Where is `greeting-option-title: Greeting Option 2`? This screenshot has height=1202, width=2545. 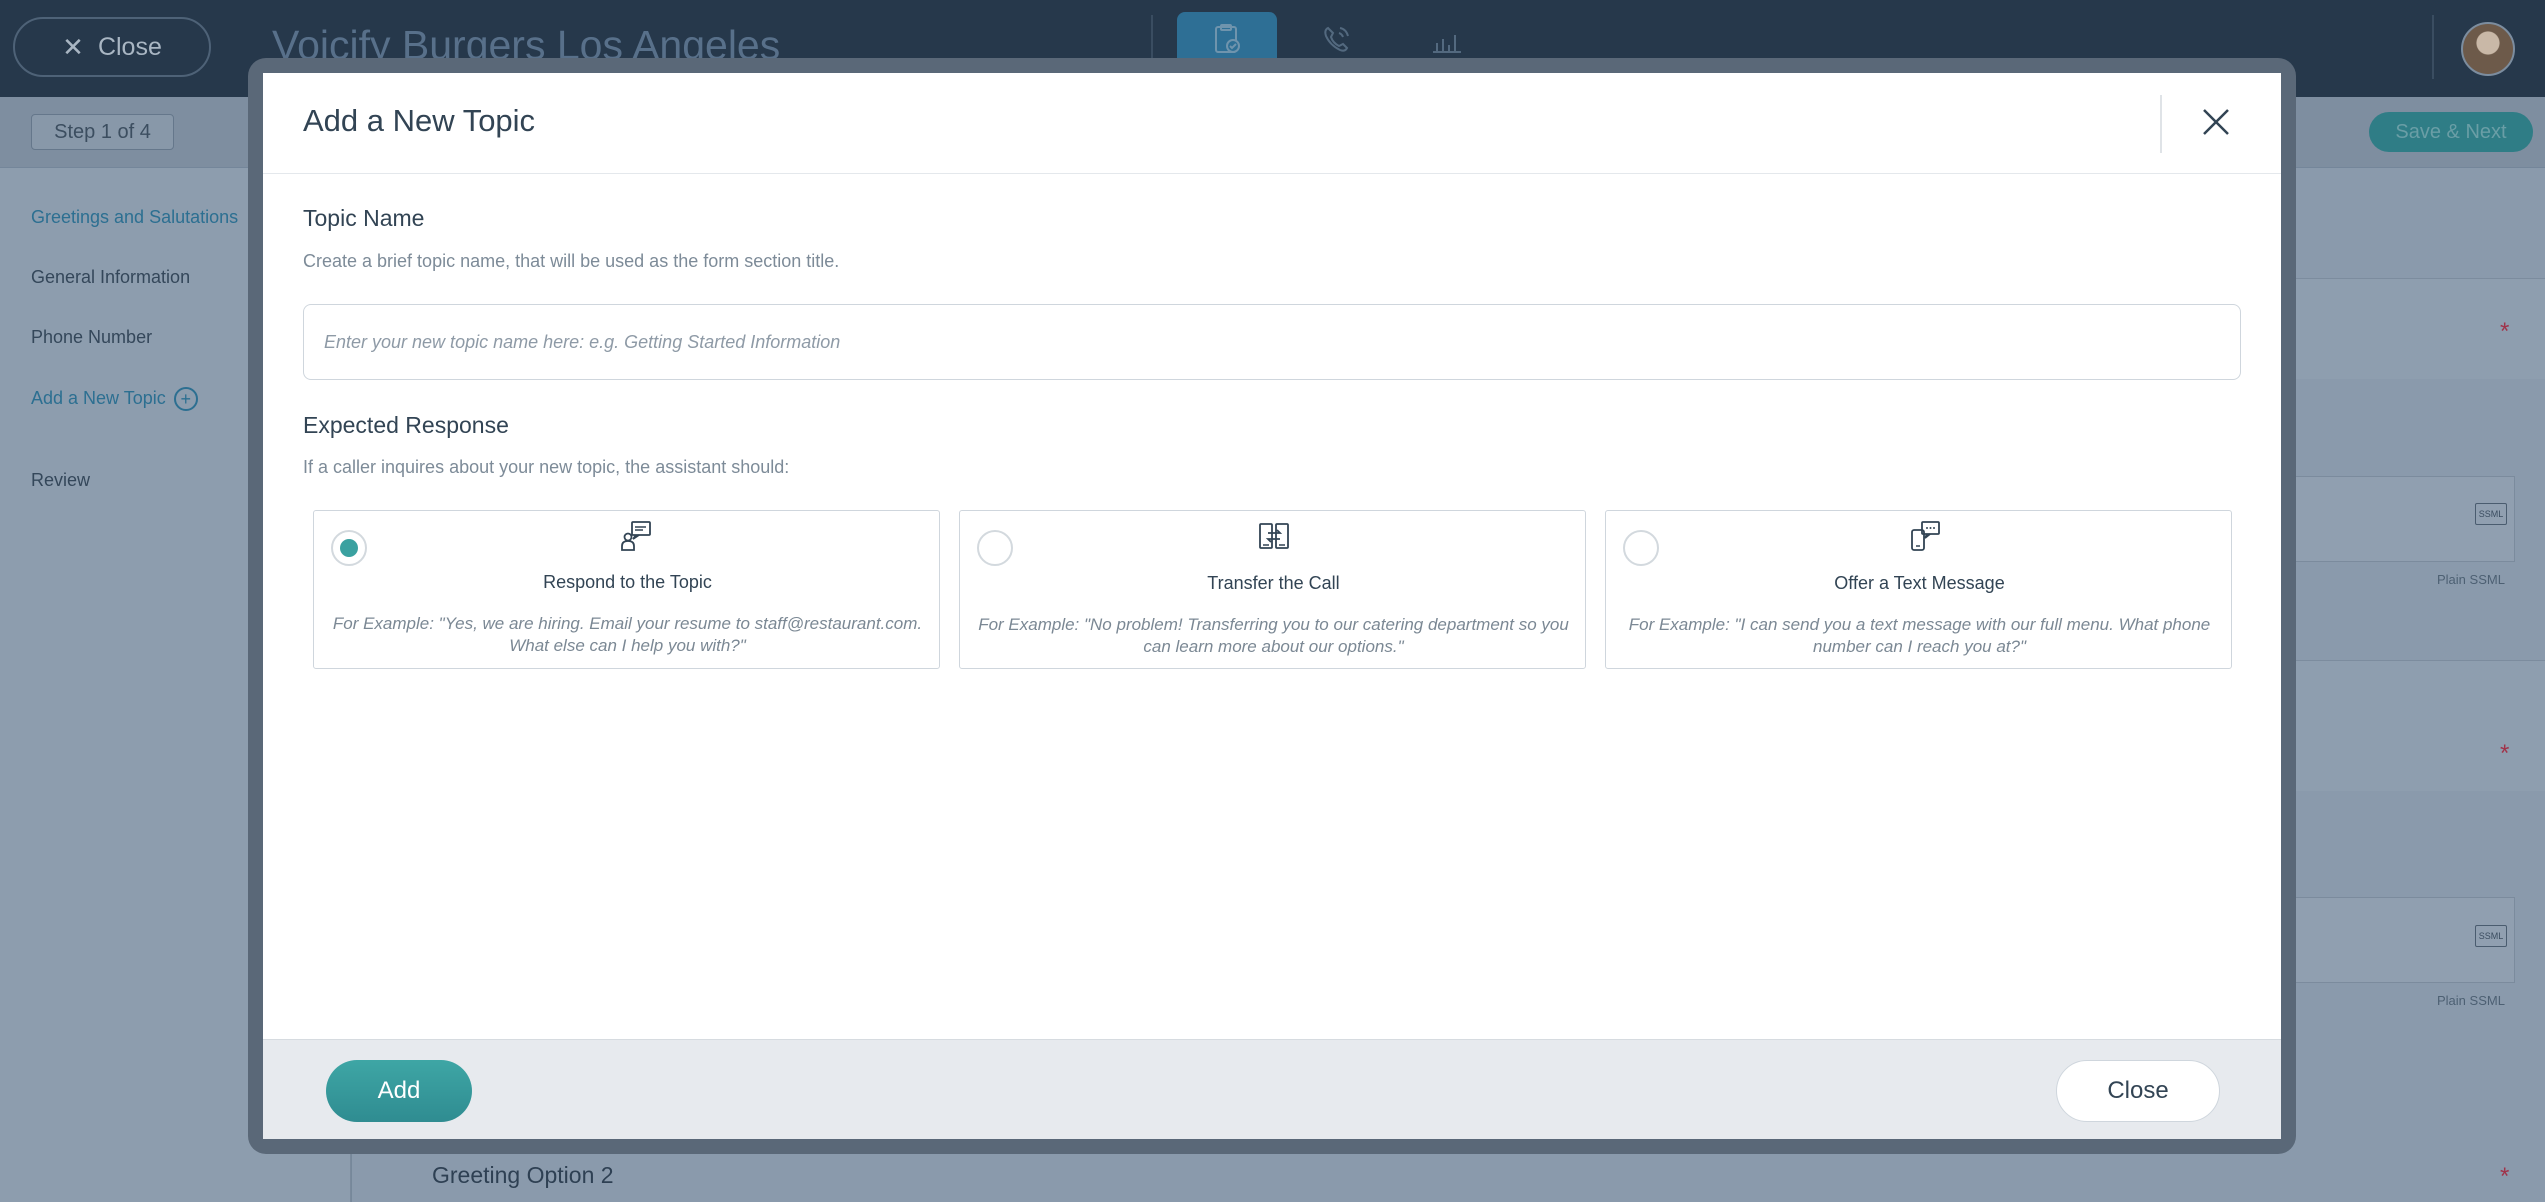
greeting-option-title: Greeting Option 2 is located at coordinates (523, 1175).